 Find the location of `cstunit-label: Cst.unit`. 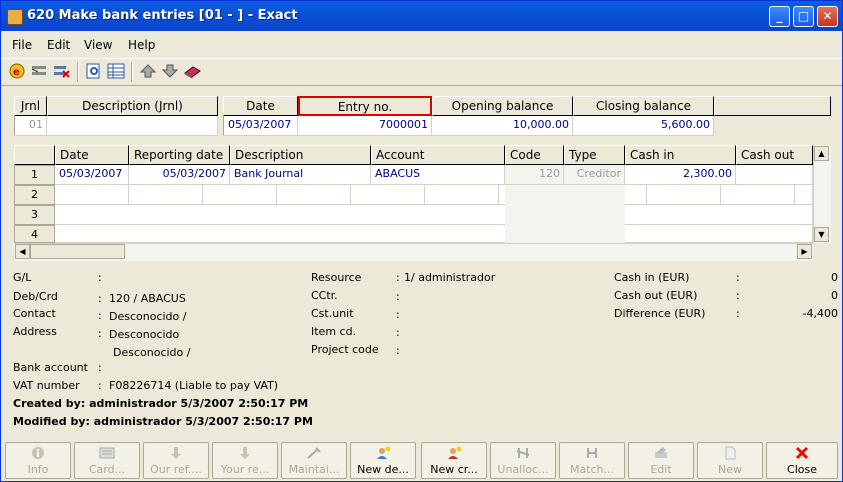

cstunit-label: Cst.unit is located at coordinates (332, 313).